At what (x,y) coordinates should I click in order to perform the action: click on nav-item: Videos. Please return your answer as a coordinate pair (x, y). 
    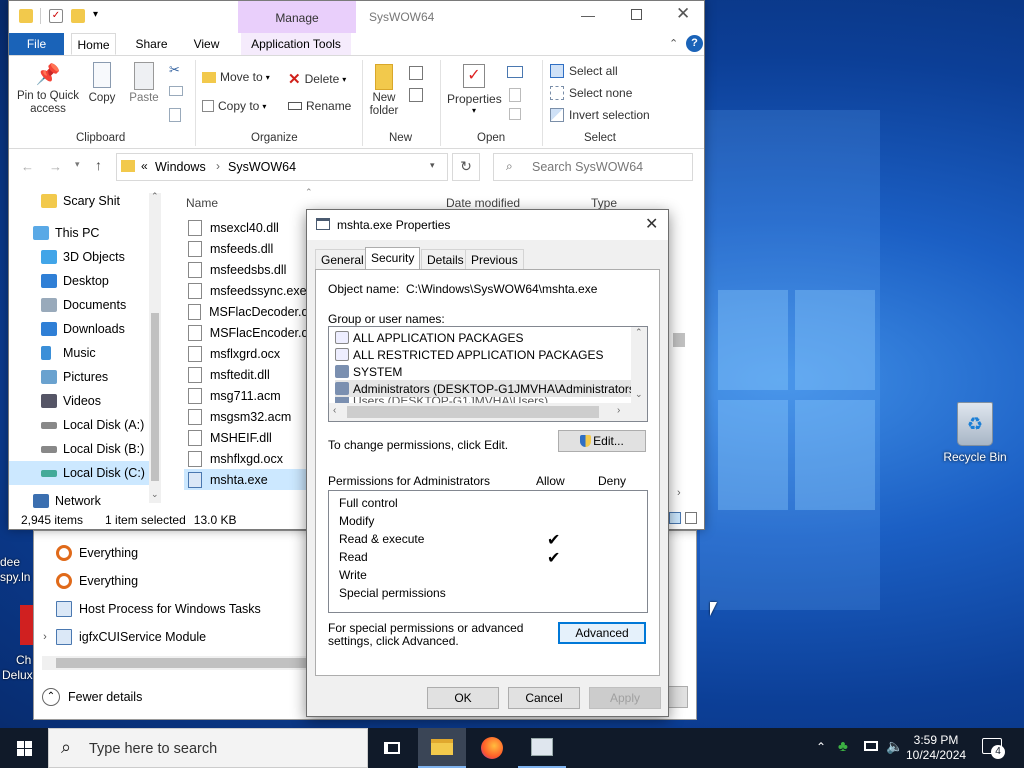
    Looking at the image, I should click on (84, 401).